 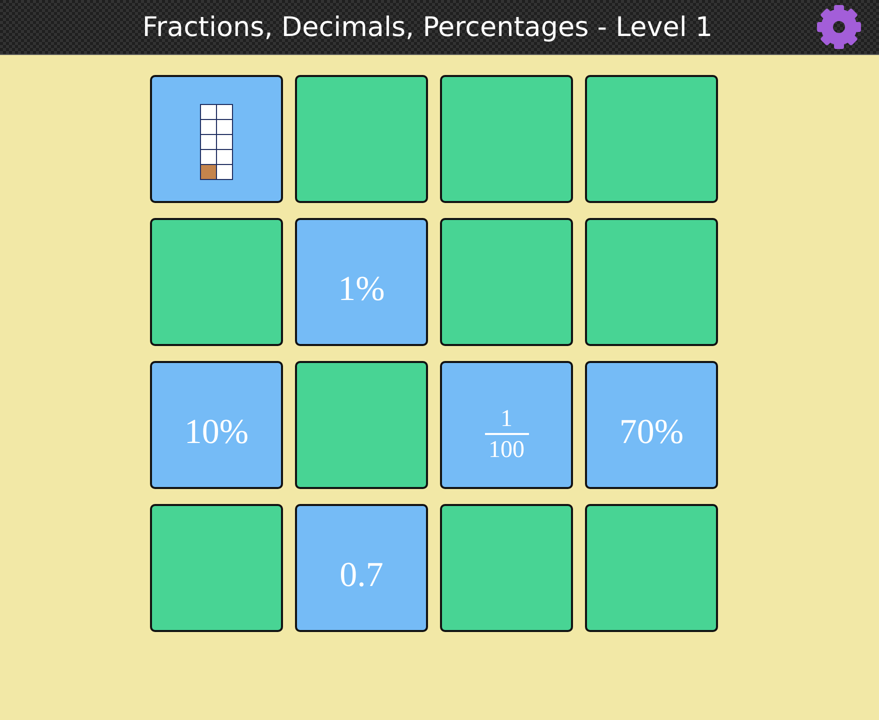 I want to click on memory-card: 1%, so click(x=361, y=282).